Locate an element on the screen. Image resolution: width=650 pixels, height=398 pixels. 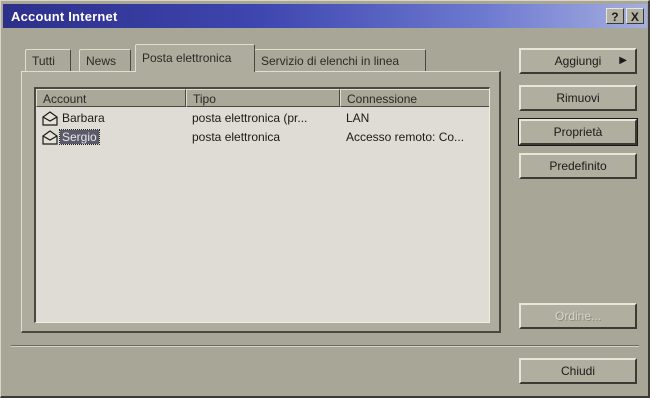
close-button: Chiudi is located at coordinates (578, 371).